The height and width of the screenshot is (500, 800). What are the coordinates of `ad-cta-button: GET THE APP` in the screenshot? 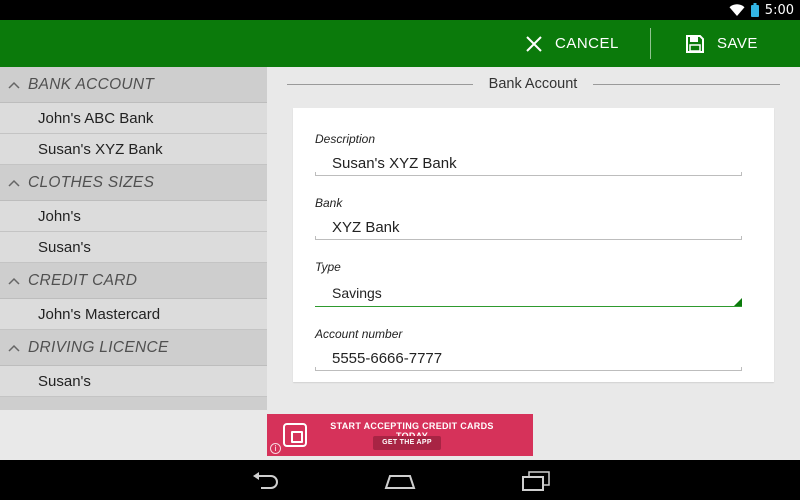 It's located at (407, 443).